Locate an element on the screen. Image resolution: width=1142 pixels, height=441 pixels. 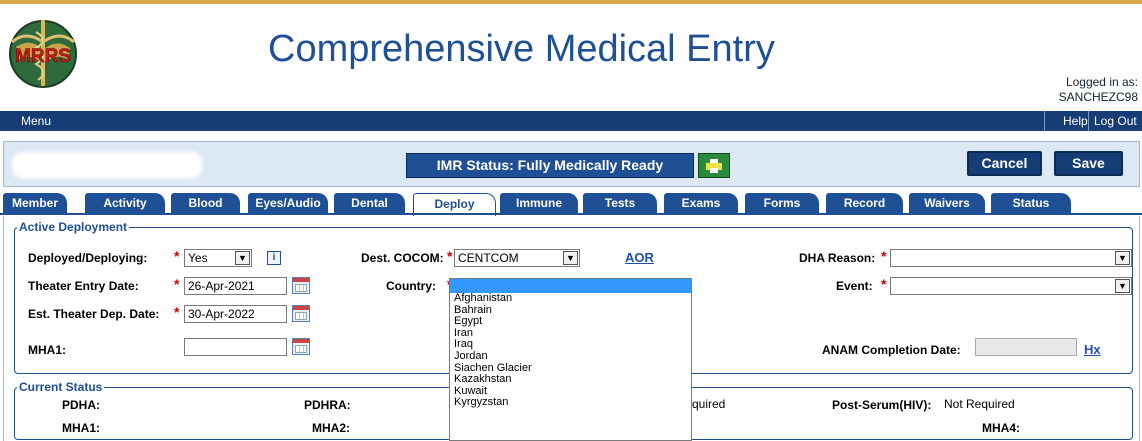
active-deployment-legend: Active Deployment is located at coordinates (73, 227).